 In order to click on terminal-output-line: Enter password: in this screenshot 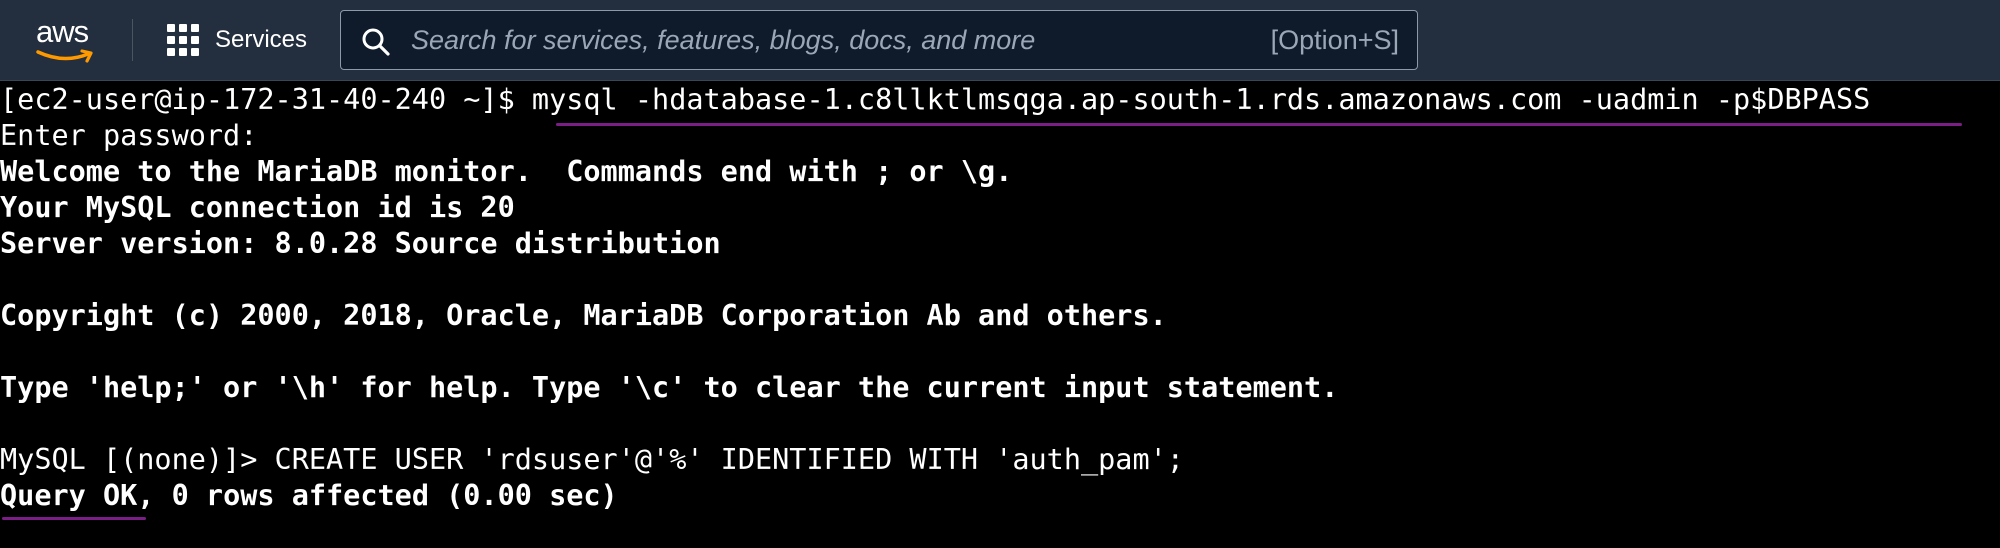, I will do `click(129, 135)`.